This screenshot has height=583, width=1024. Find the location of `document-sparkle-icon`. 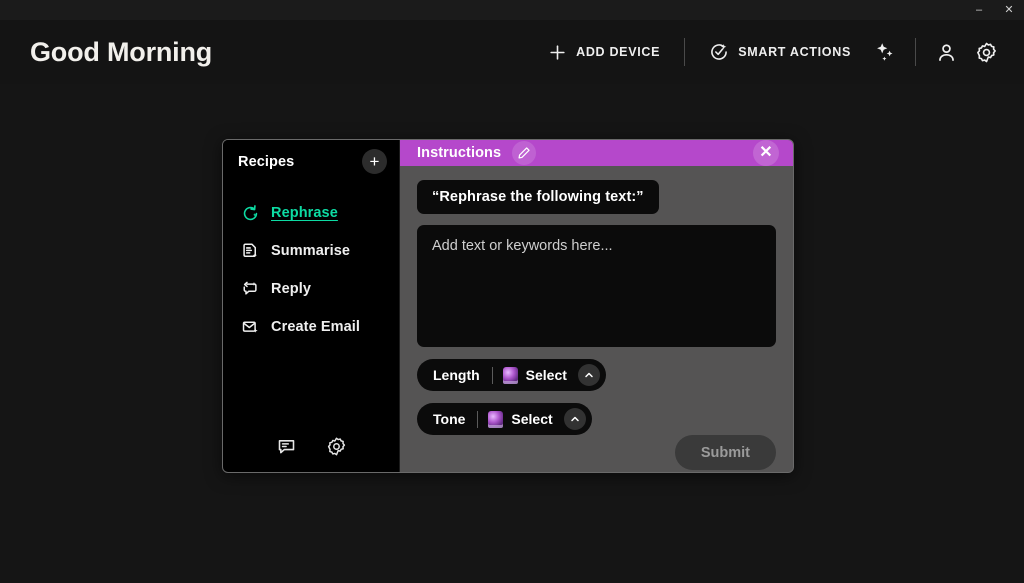

document-sparkle-icon is located at coordinates (250, 251).